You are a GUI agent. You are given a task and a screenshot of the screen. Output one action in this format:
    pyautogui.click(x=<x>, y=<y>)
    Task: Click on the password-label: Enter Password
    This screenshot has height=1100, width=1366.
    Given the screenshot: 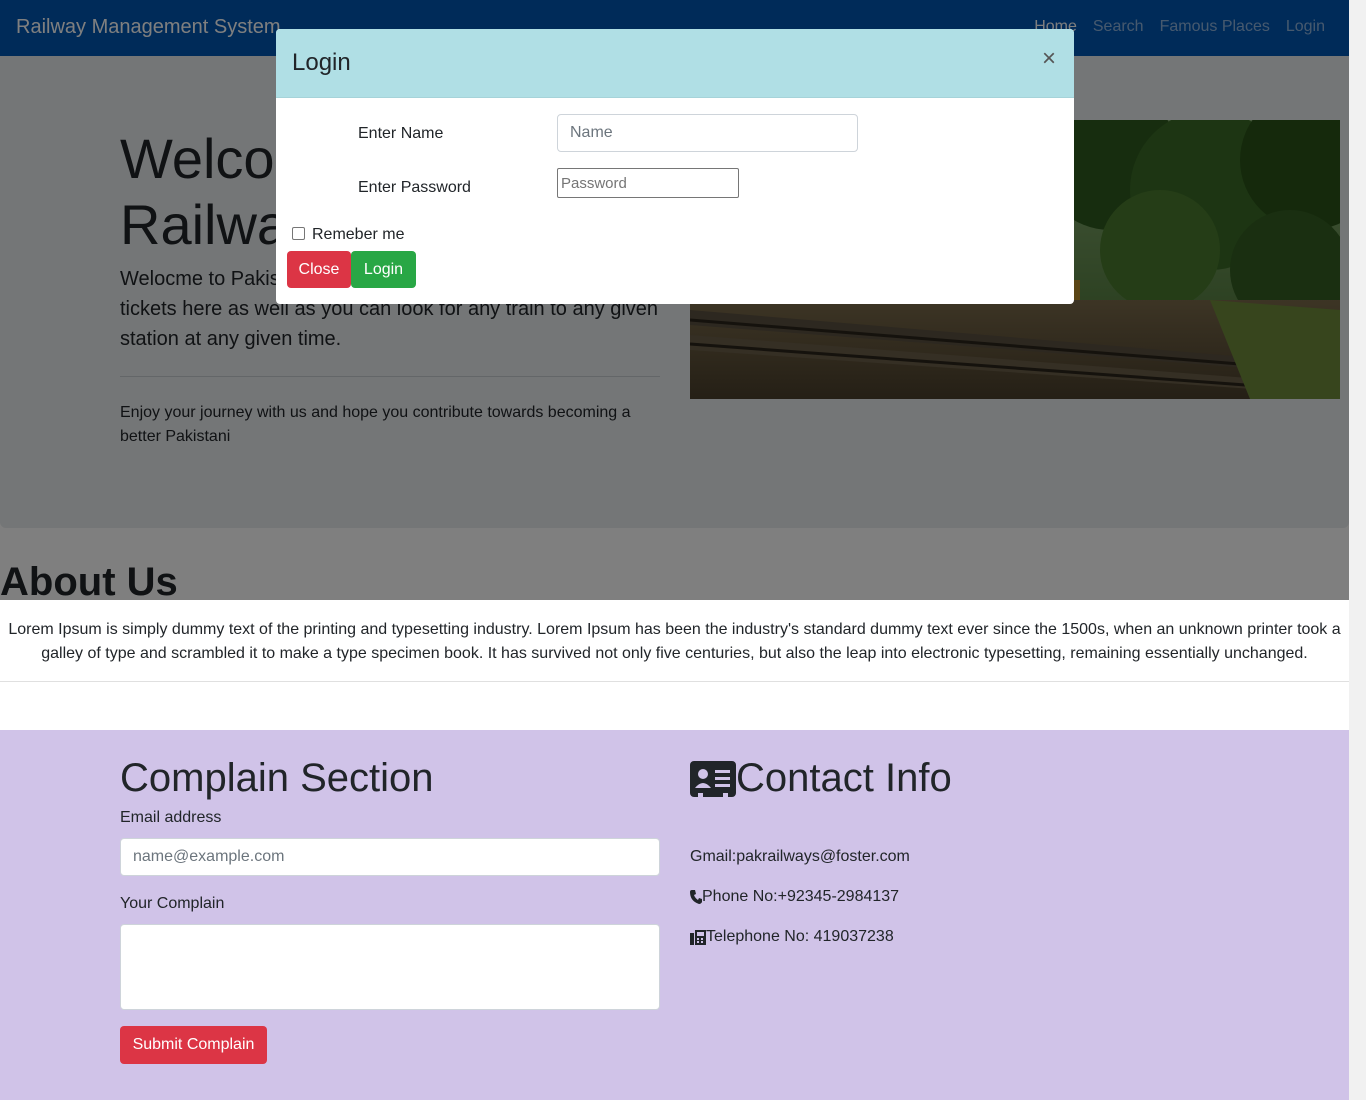 What is the action you would take?
    pyautogui.click(x=414, y=187)
    